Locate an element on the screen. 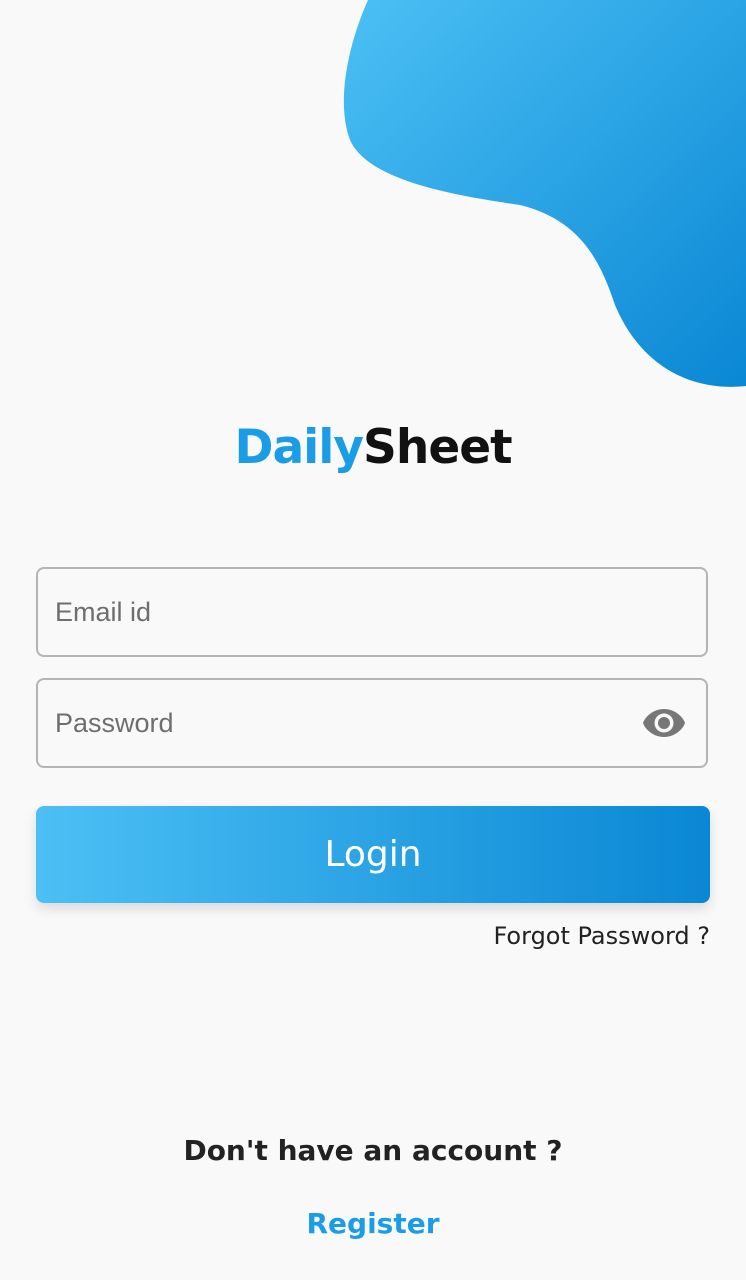 The height and width of the screenshot is (1280, 746). register-link: Register is located at coordinates (373, 1223).